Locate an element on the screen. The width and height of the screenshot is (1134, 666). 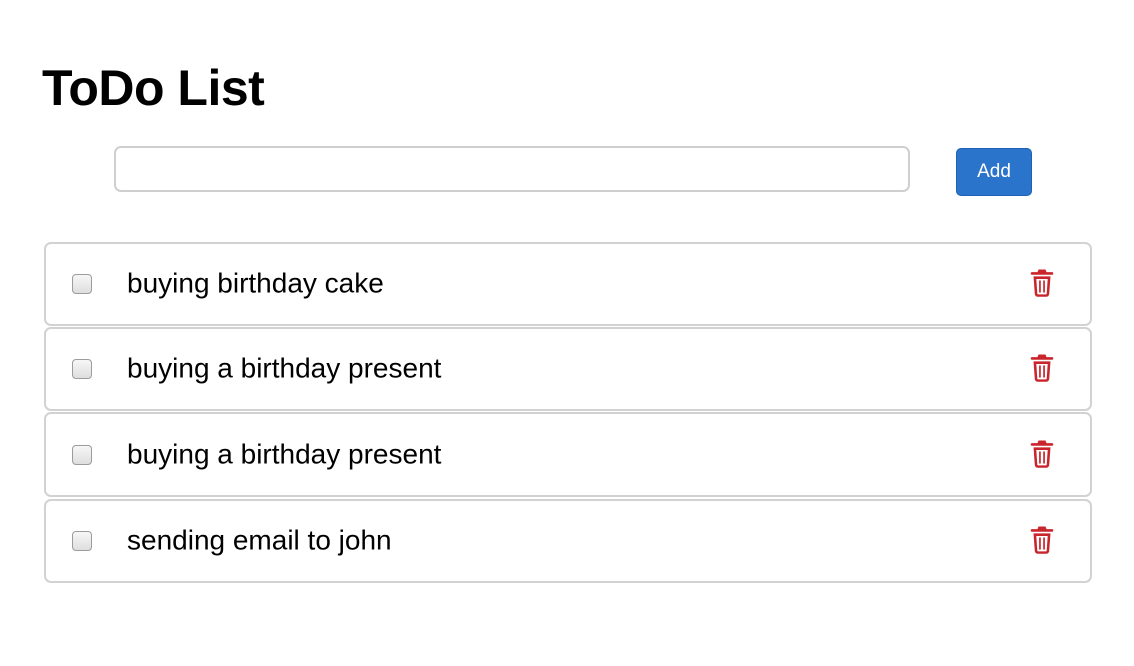
todo-item: buying birthday cake is located at coordinates (568, 284).